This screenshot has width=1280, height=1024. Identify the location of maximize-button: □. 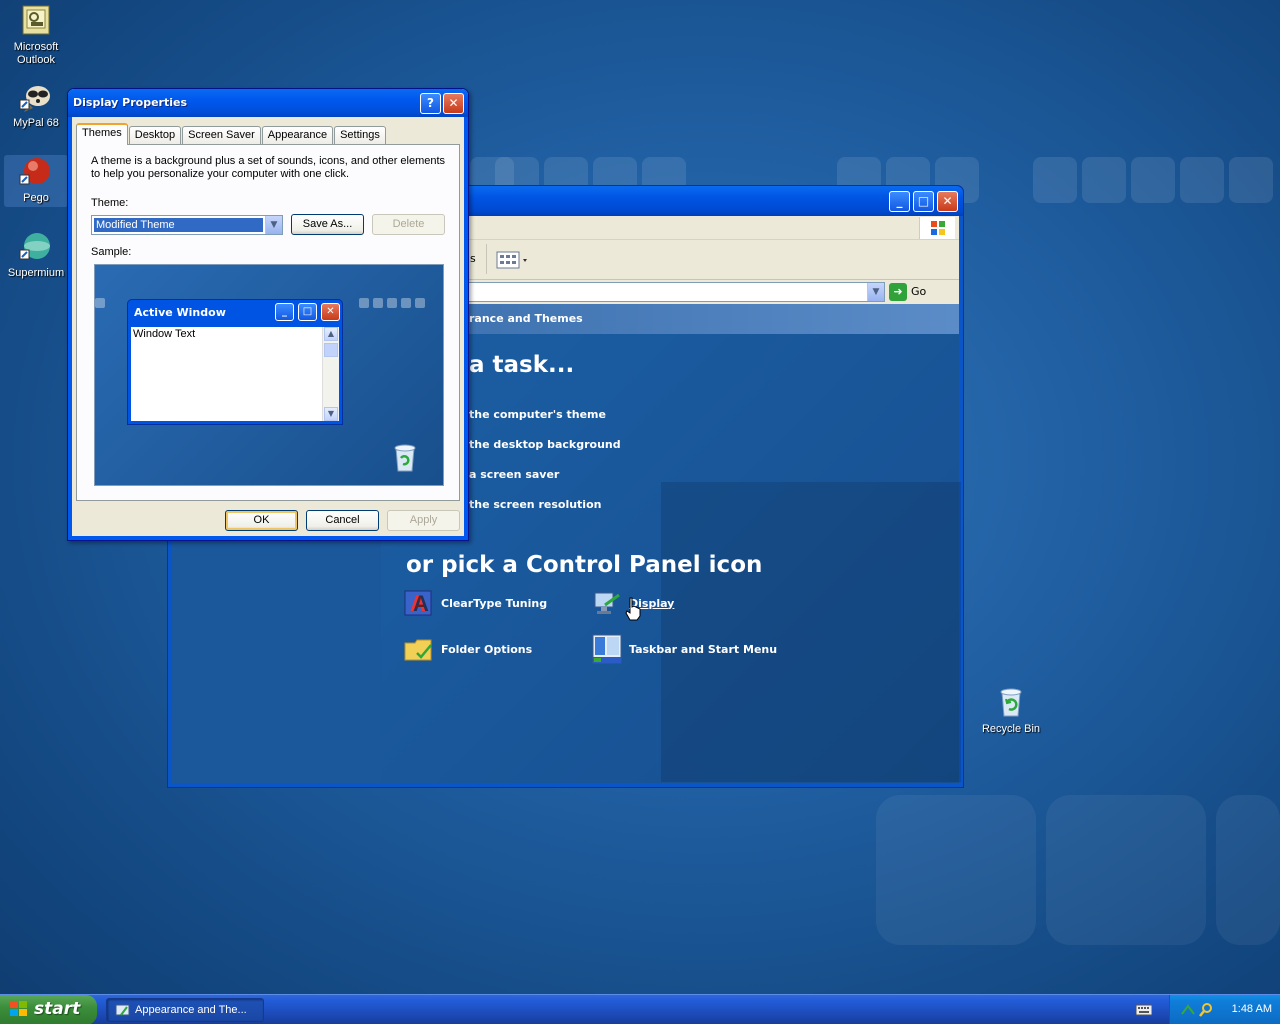
(923, 201).